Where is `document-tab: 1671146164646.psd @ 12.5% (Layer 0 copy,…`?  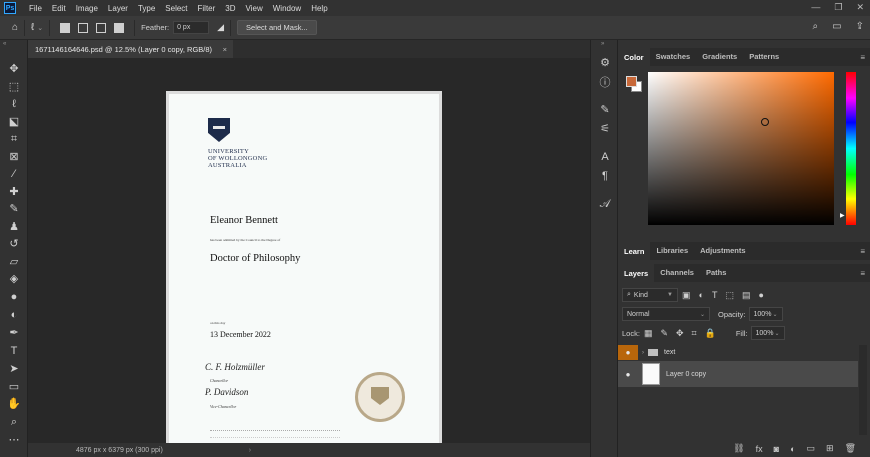 document-tab: 1671146164646.psd @ 12.5% (Layer 0 copy,… is located at coordinates (130, 49).